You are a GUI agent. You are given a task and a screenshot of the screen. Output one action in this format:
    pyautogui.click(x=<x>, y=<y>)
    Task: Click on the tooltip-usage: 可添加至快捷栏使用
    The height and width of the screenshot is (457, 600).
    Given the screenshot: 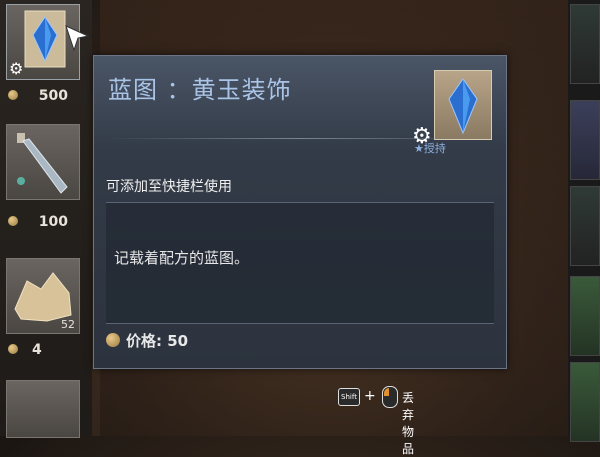 What is the action you would take?
    pyautogui.click(x=169, y=187)
    